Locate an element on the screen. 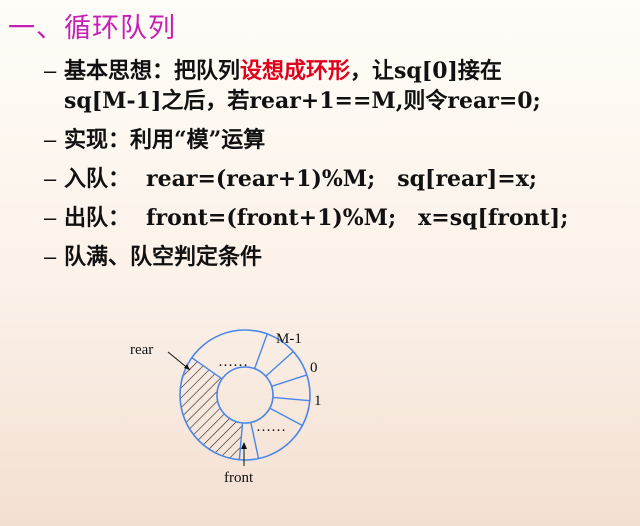 This screenshot has width=640, height=526. enqueue-label: 入队： is located at coordinates (97, 179).